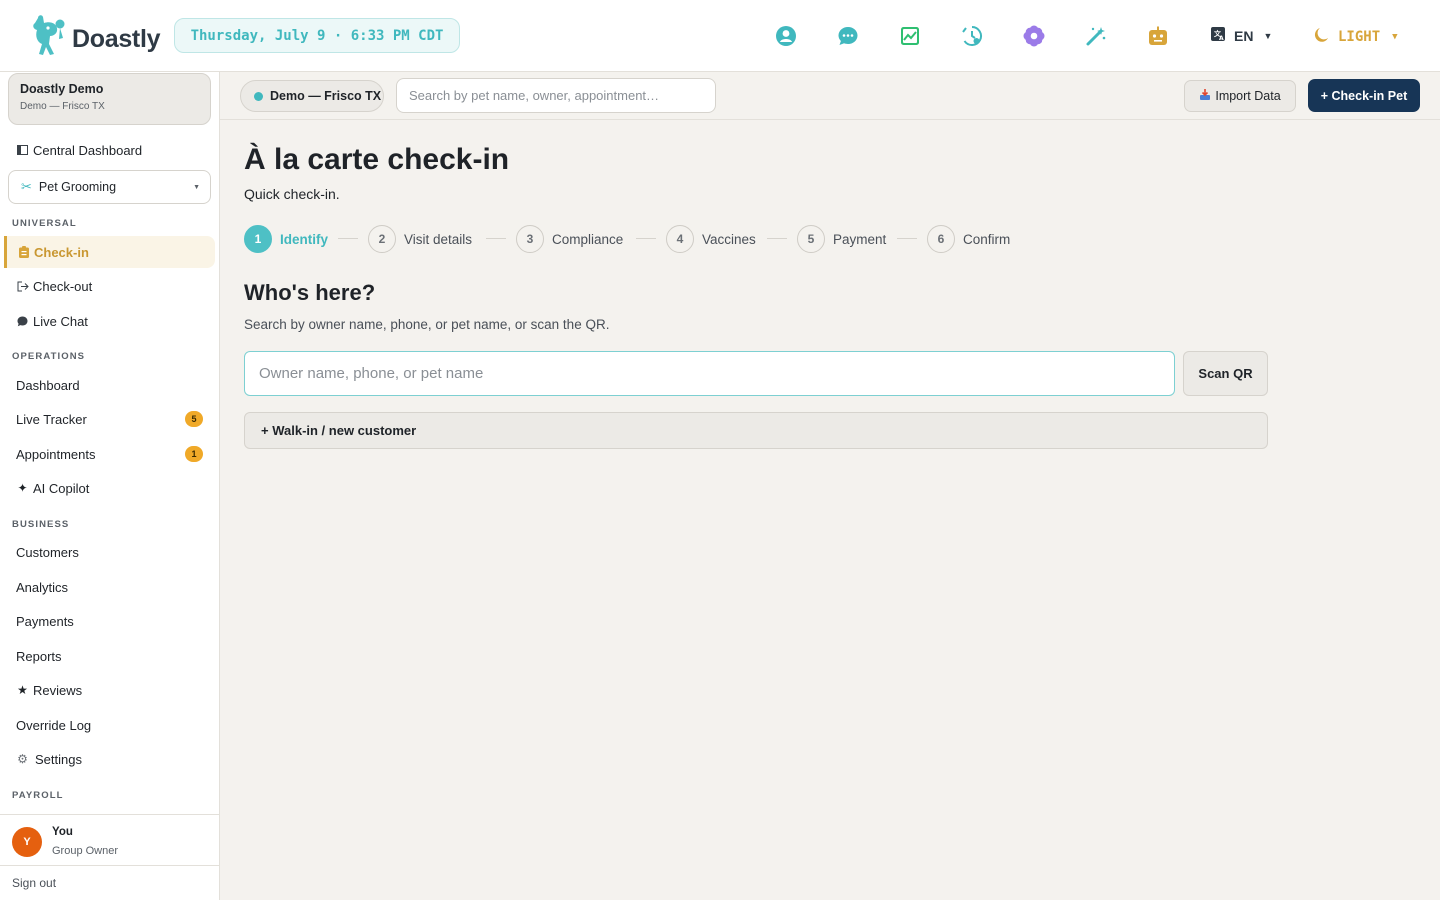  What do you see at coordinates (1321, 37) in the screenshot?
I see `moon-icon` at bounding box center [1321, 37].